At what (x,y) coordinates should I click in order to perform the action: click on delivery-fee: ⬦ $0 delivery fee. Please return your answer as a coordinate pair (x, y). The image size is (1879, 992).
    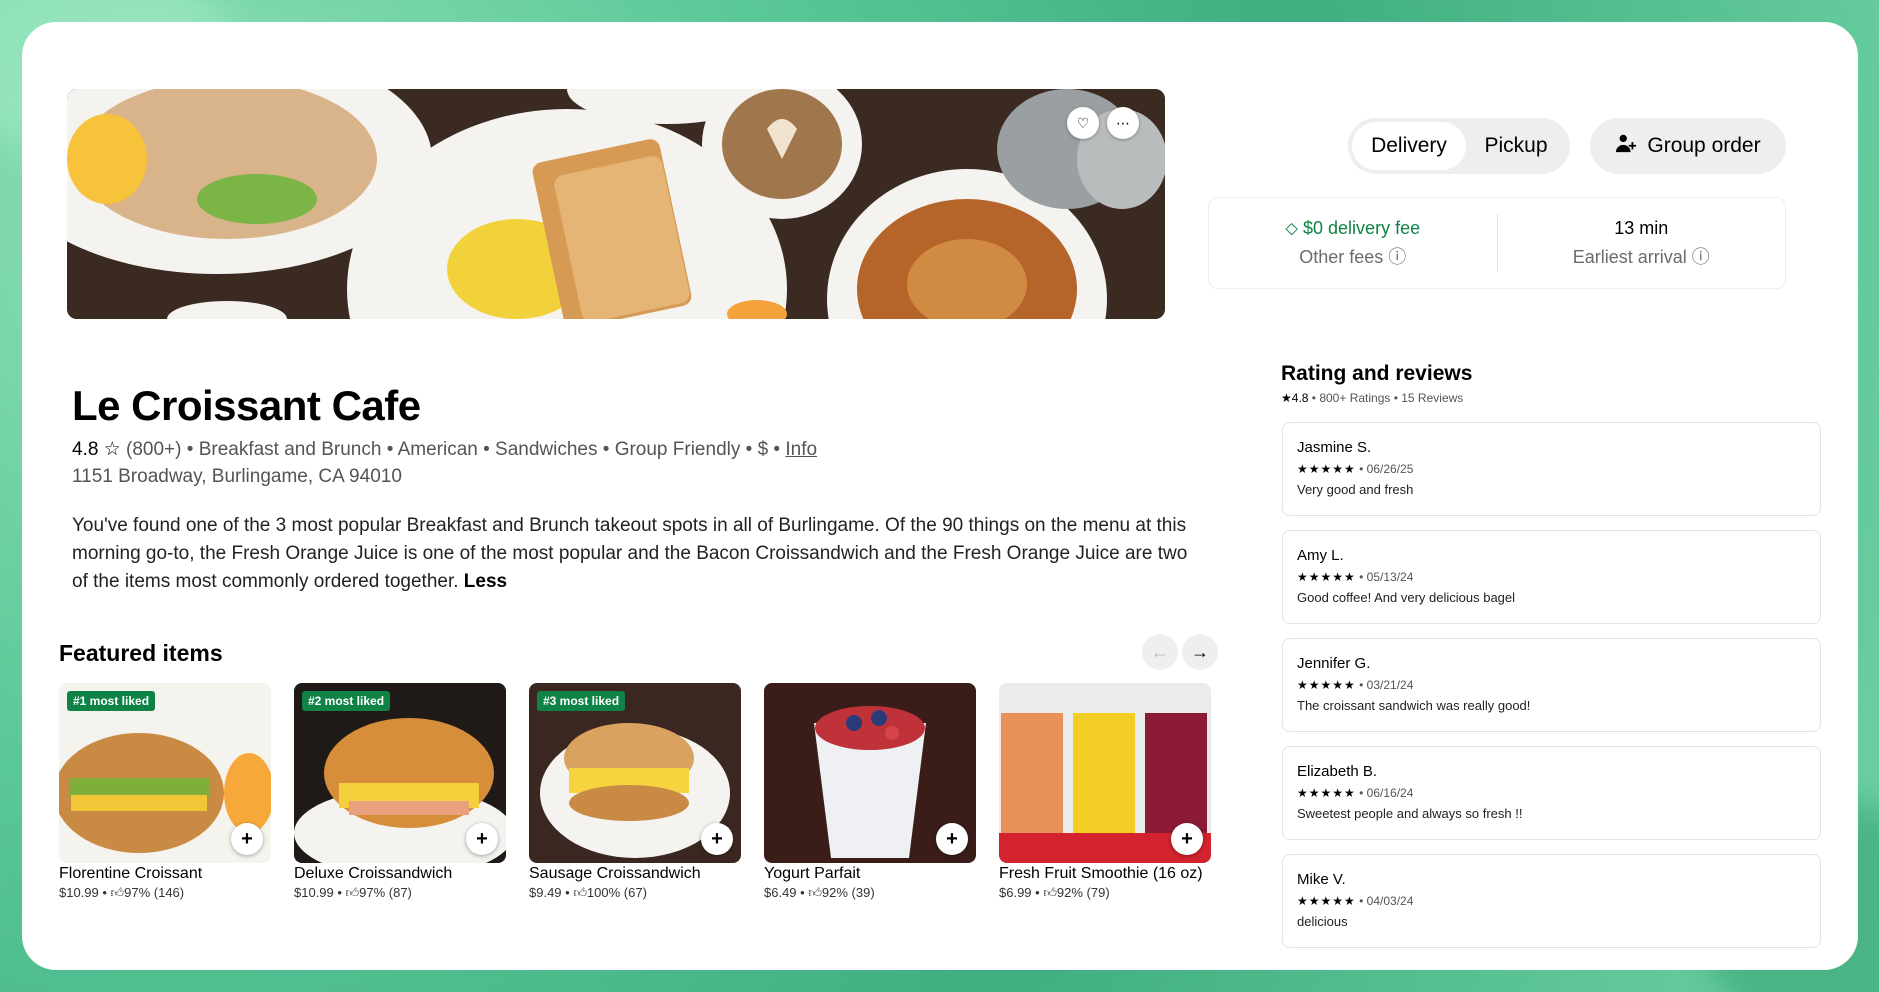
    Looking at the image, I should click on (1352, 228).